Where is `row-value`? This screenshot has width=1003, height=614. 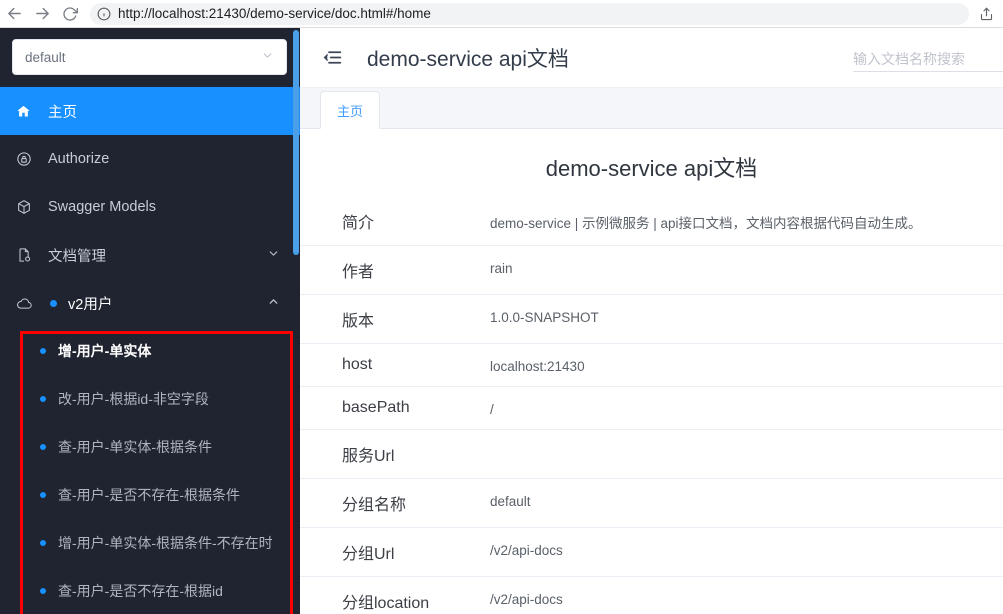 row-value is located at coordinates (746, 454).